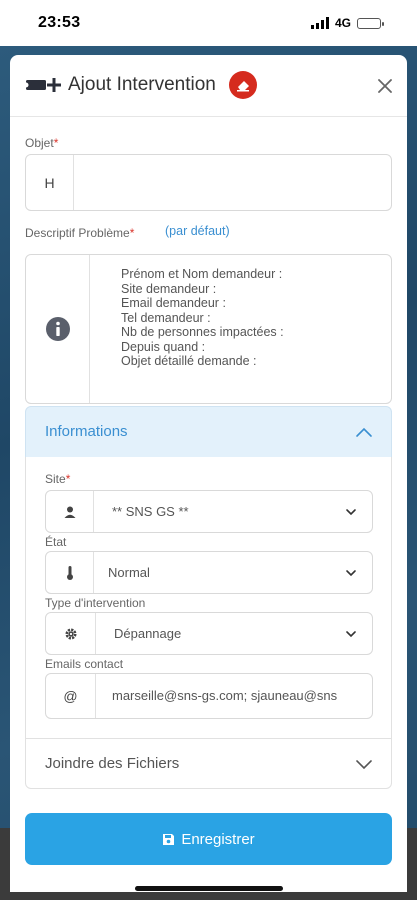  Describe the element at coordinates (71, 696) in the screenshot. I see `at-icon: @` at that location.